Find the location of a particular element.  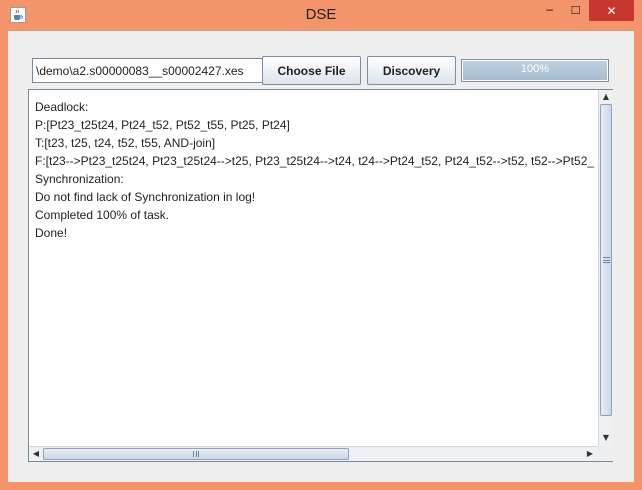

log-line: Synchronization: is located at coordinates (79, 179).